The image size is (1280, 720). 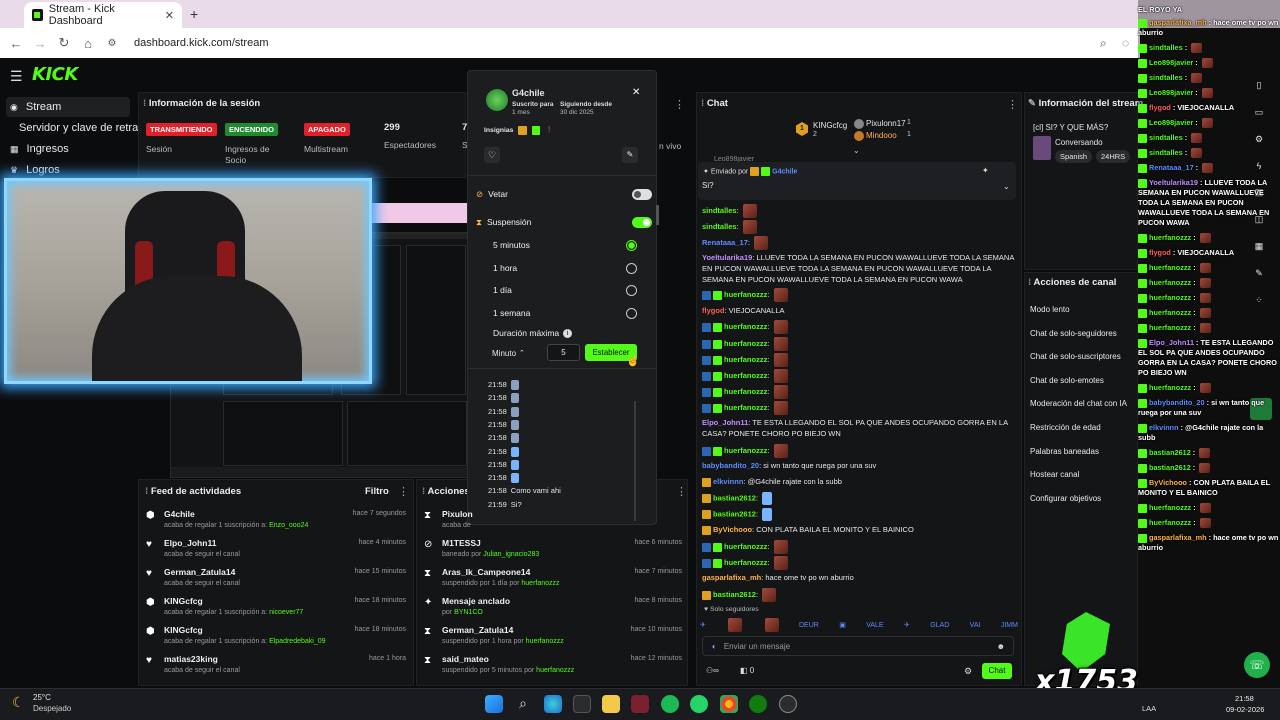 I want to click on tag-24hrs: 24HRS, so click(x=1113, y=156).